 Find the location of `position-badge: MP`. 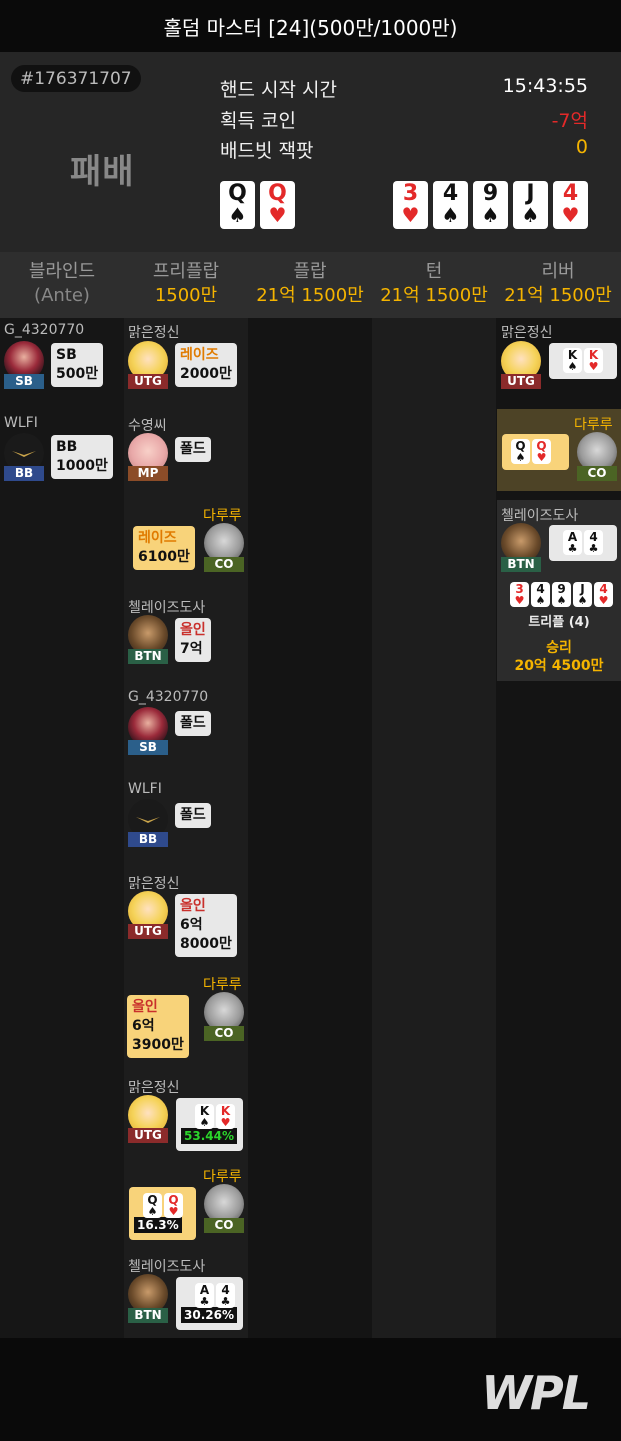

position-badge: MP is located at coordinates (148, 473).